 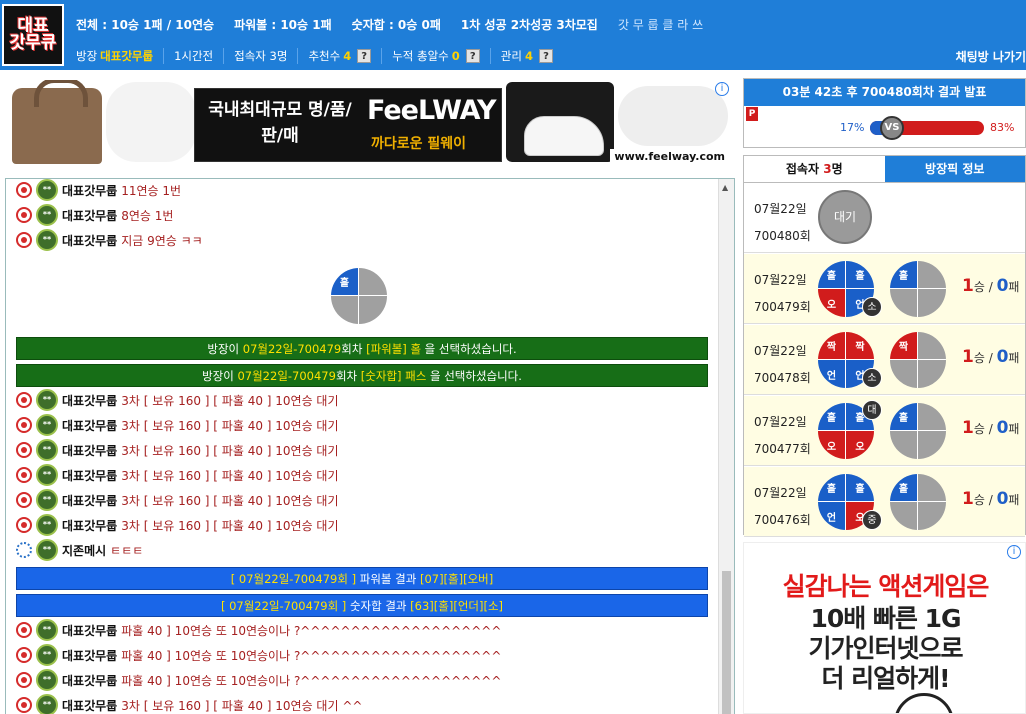 I want to click on room-logo: 대표 갓무큐, so click(x=33, y=35).